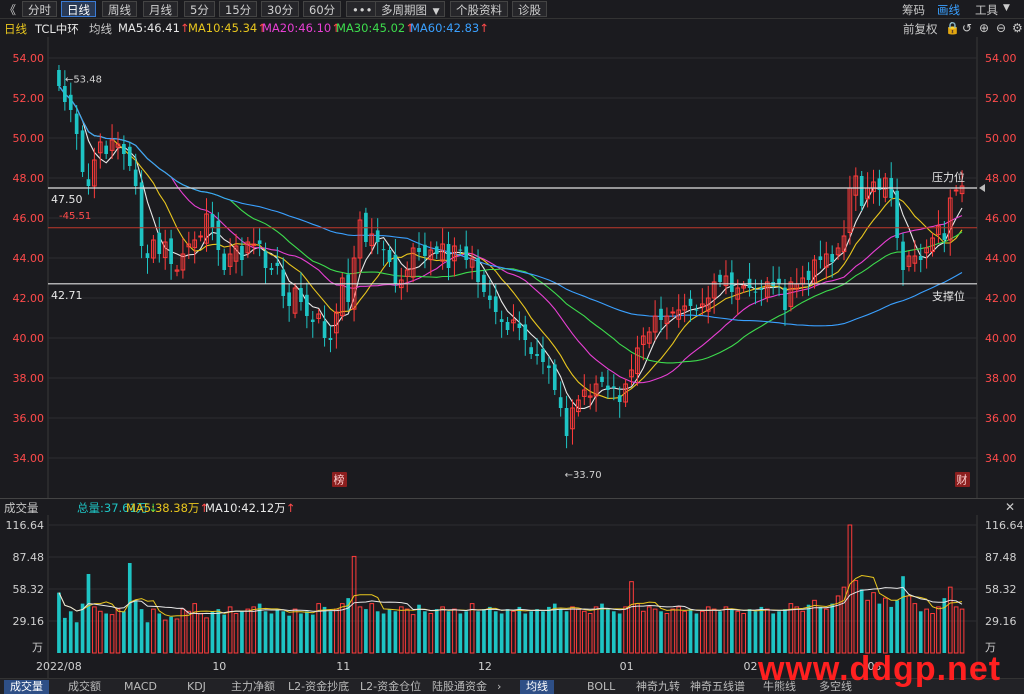 The width and height of the screenshot is (1024, 694). Describe the element at coordinates (436, 12) in the screenshot. I see `caret-down-icon: ▼` at that location.